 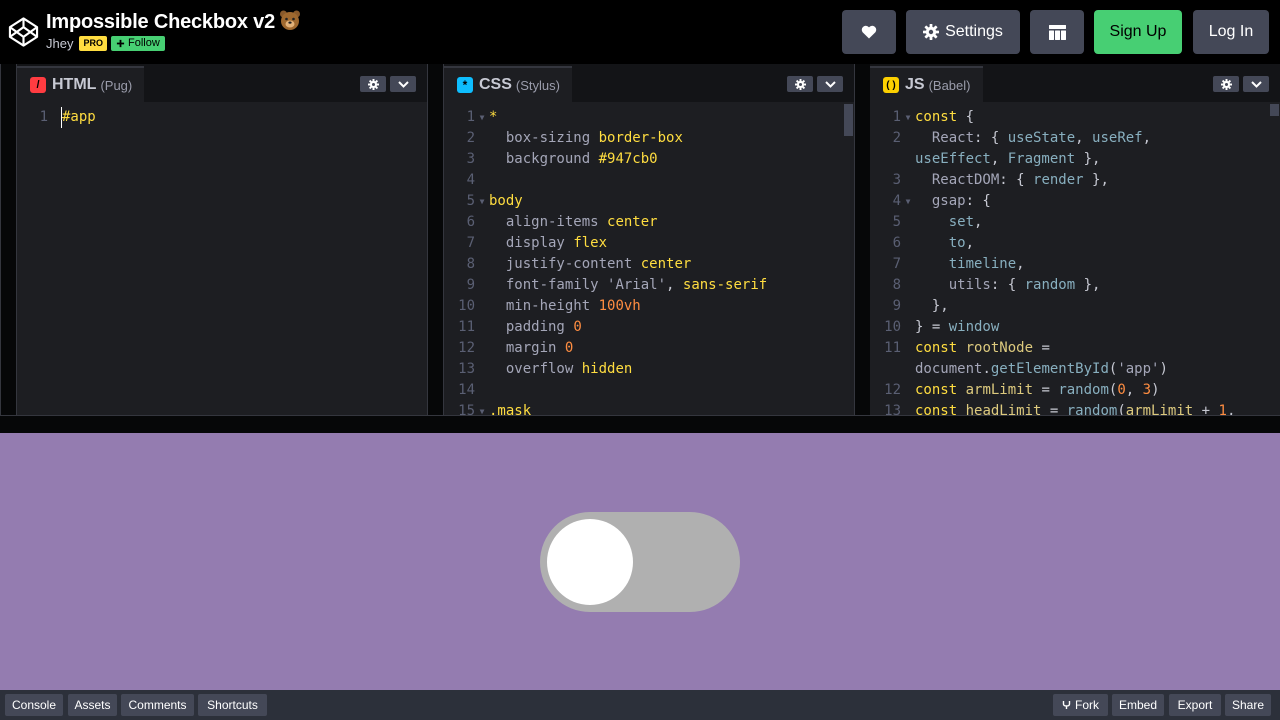 I want to click on code-text: } = window, so click(x=957, y=327).